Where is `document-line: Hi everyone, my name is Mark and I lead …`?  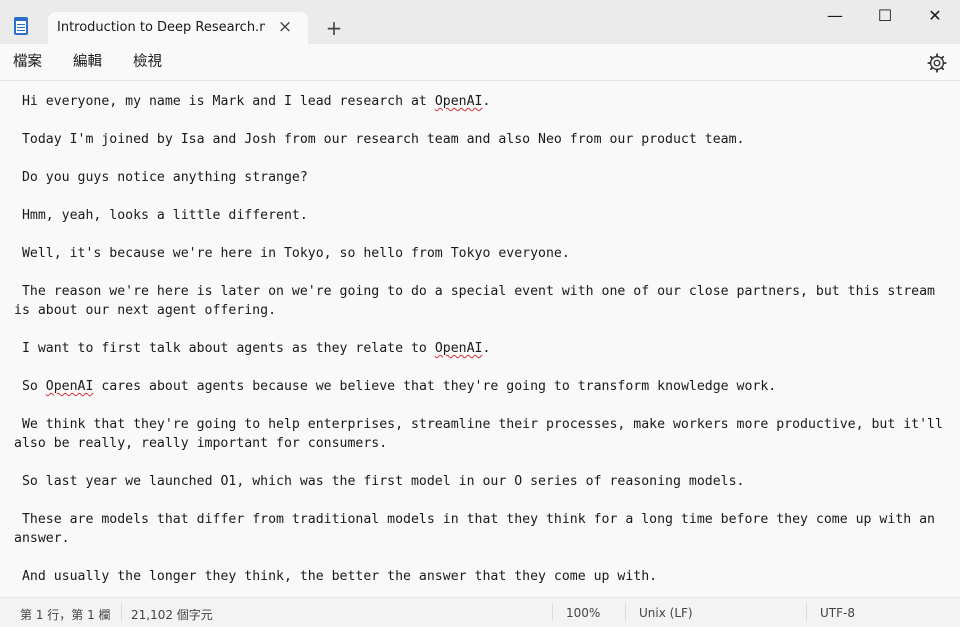
document-line: Hi everyone, my name is Mark and I lead … is located at coordinates (482, 101).